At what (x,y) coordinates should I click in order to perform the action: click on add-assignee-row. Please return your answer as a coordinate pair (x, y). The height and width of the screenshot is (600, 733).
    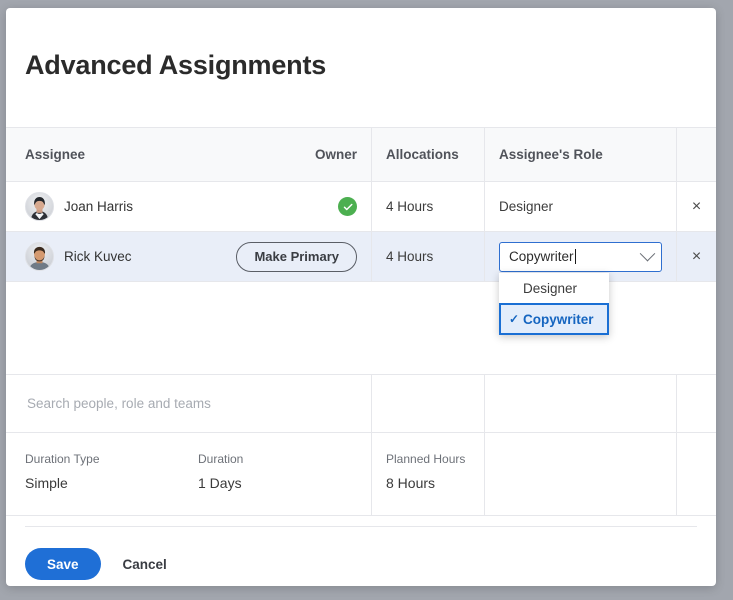
    Looking at the image, I should click on (361, 404).